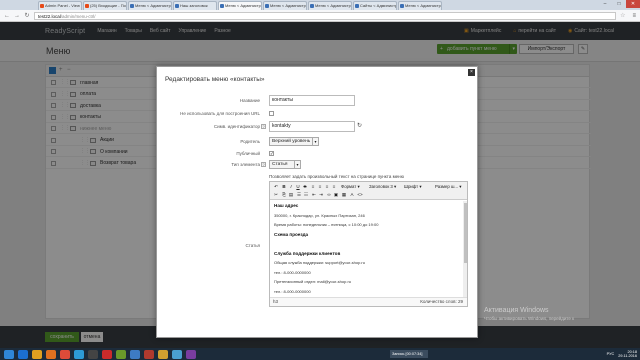 This screenshot has width=640, height=360. I want to click on bold-button: B, so click(284, 187).